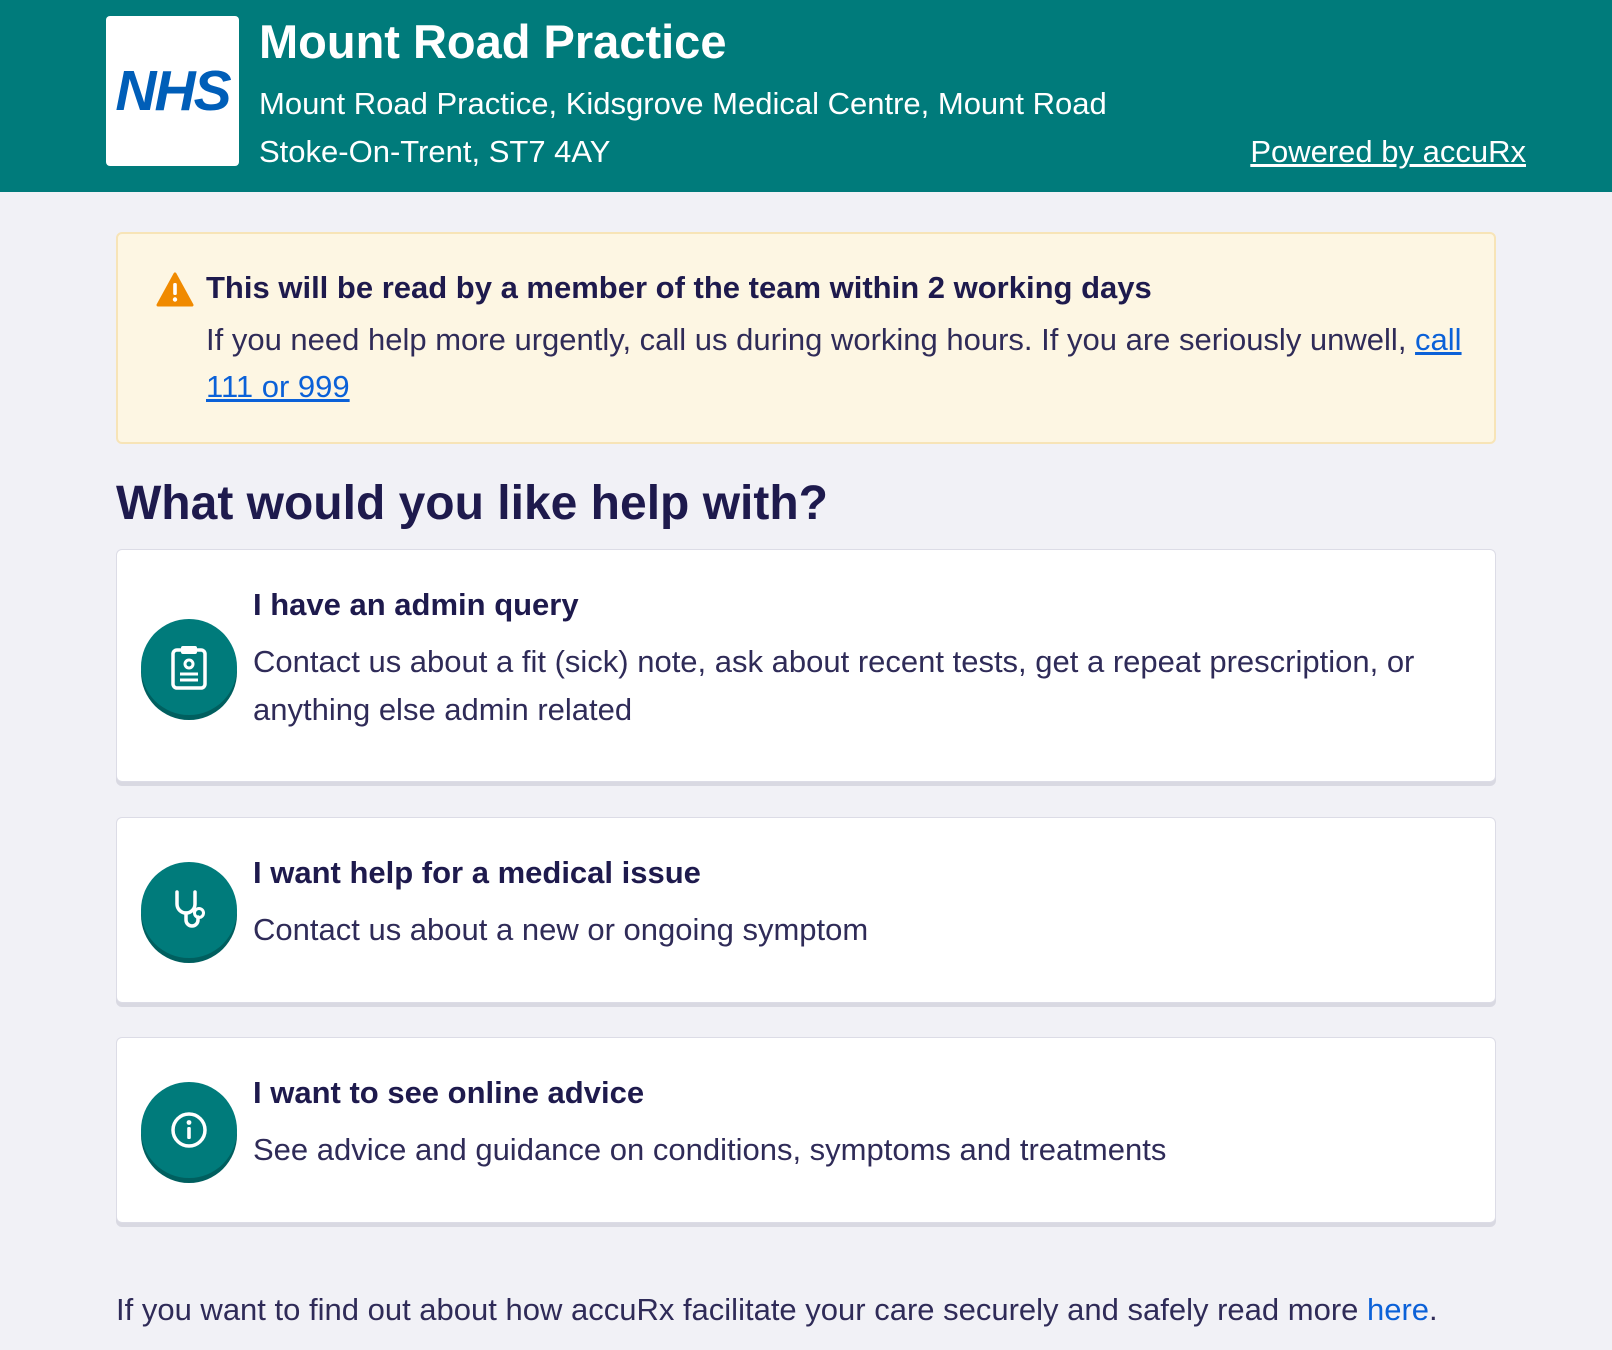 The height and width of the screenshot is (1350, 1612). Describe the element at coordinates (189, 667) in the screenshot. I see `clipboard-icon` at that location.